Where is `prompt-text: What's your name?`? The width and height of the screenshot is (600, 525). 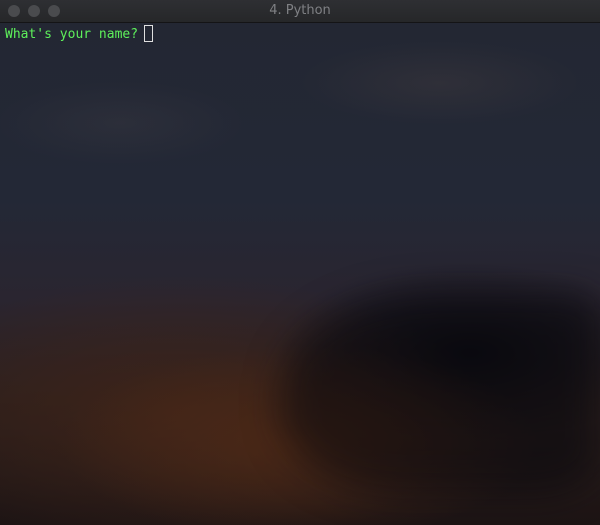
prompt-text: What's your name? is located at coordinates (72, 34).